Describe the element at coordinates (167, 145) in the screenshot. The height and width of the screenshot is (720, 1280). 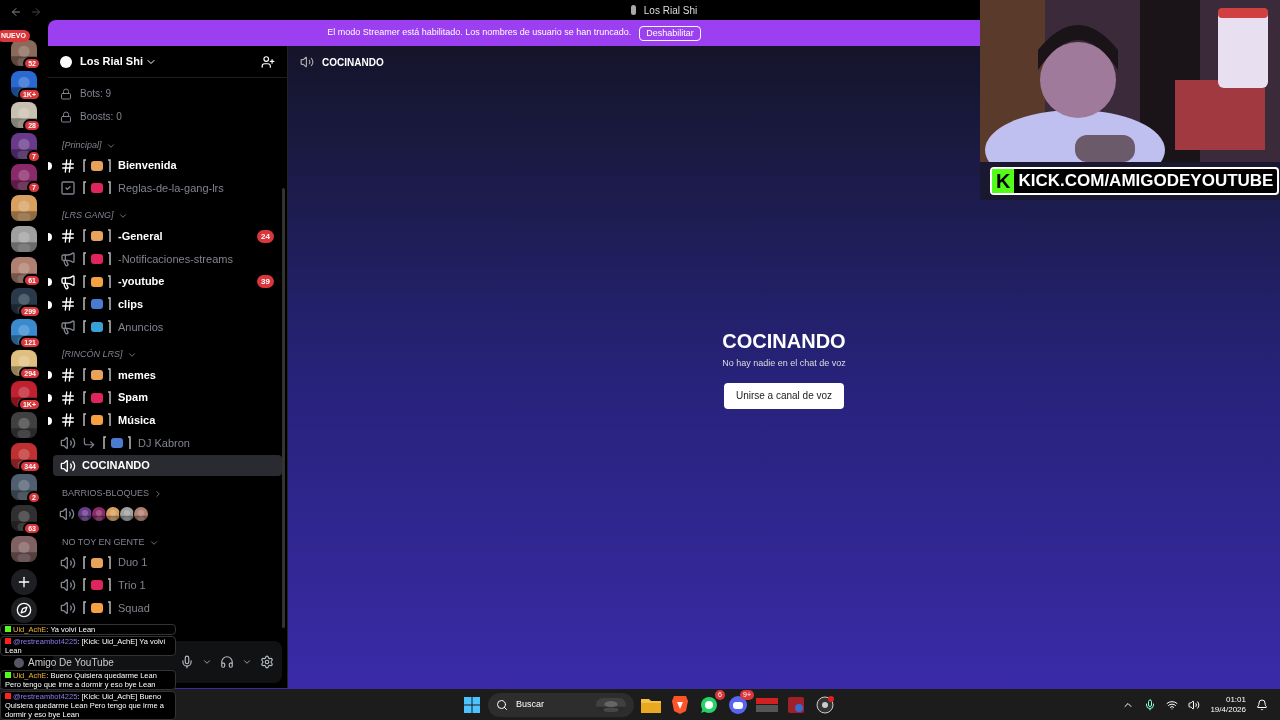
I see `category-header: [Principal]` at that location.